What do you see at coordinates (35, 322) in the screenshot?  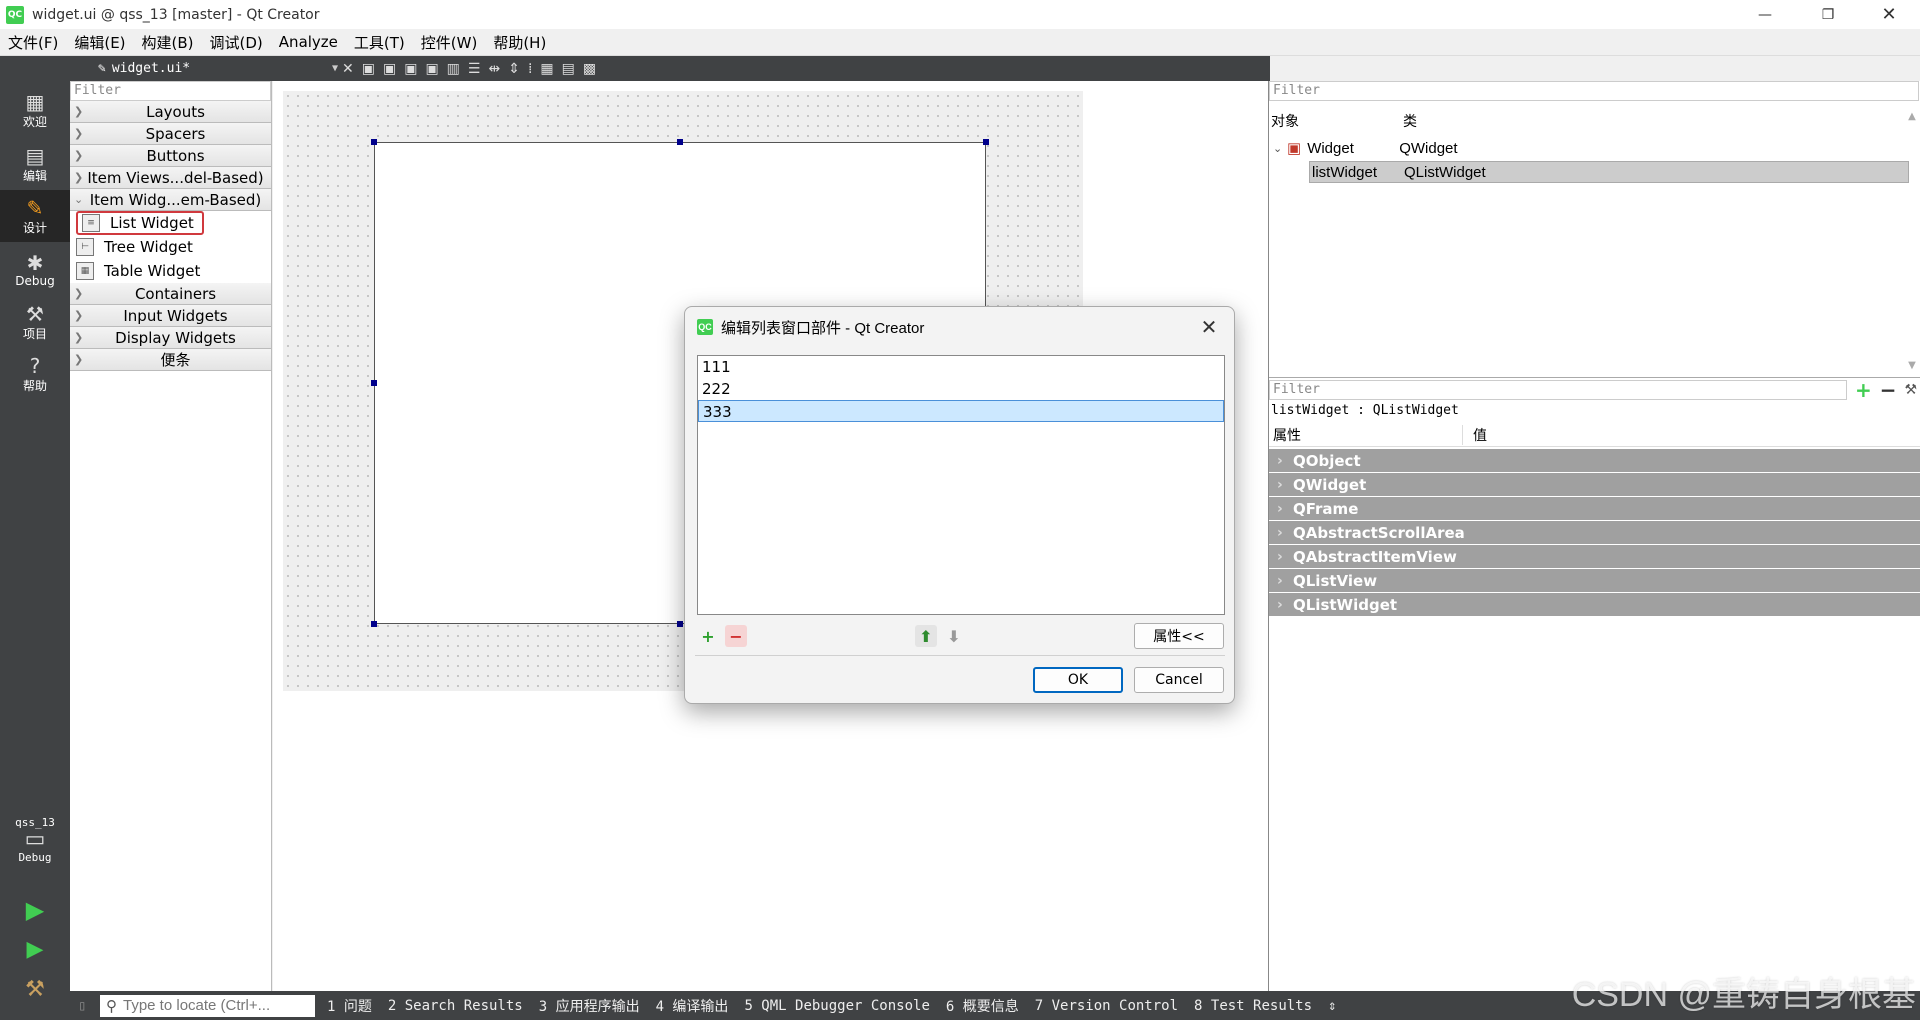 I see `mode-projects: ⚒ 项目` at bounding box center [35, 322].